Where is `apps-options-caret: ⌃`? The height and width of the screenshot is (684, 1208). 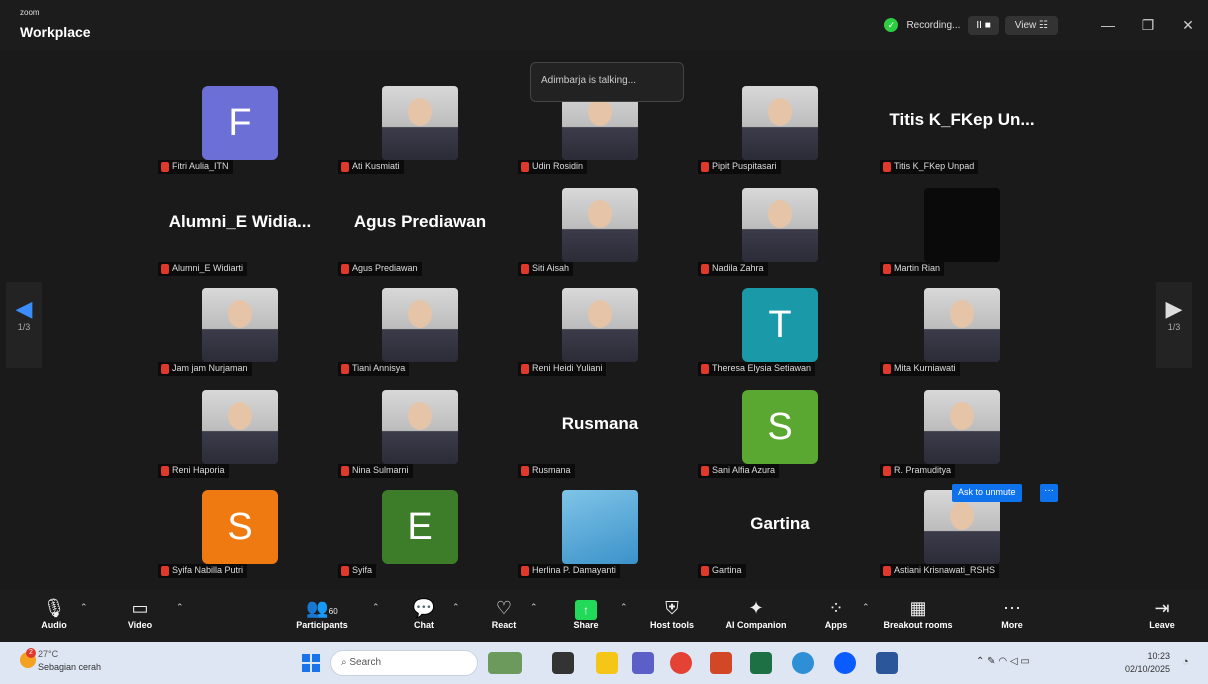
apps-options-caret: ⌃ is located at coordinates (866, 607).